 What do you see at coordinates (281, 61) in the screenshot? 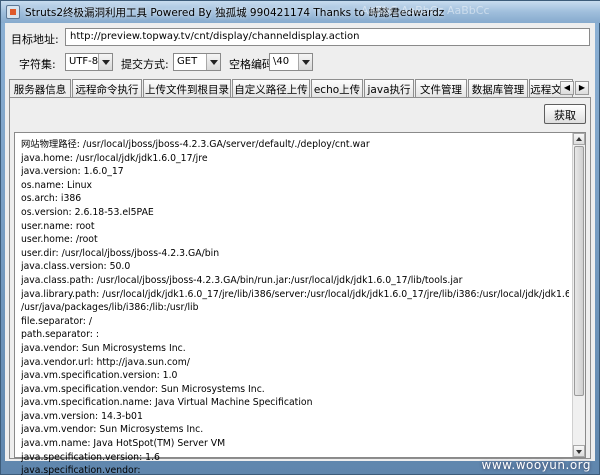
I see `space-encoding-value: \40` at bounding box center [281, 61].